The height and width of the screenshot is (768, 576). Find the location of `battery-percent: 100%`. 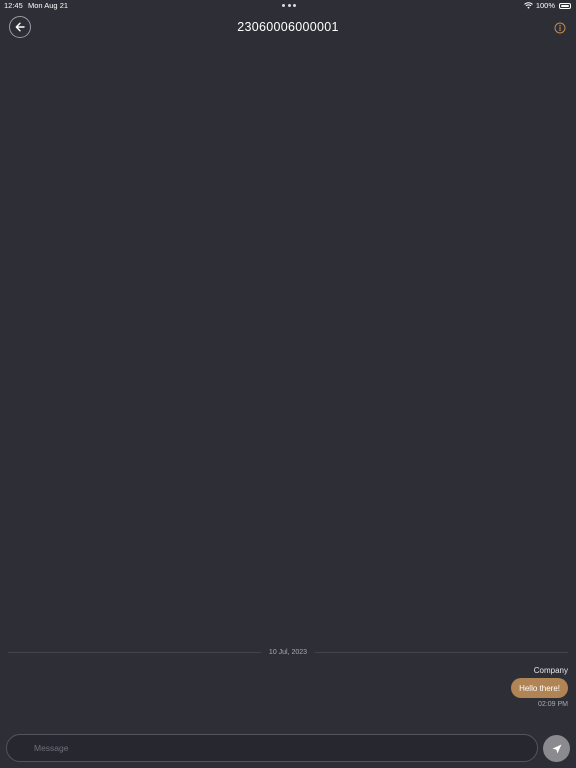

battery-percent: 100% is located at coordinates (545, 5).